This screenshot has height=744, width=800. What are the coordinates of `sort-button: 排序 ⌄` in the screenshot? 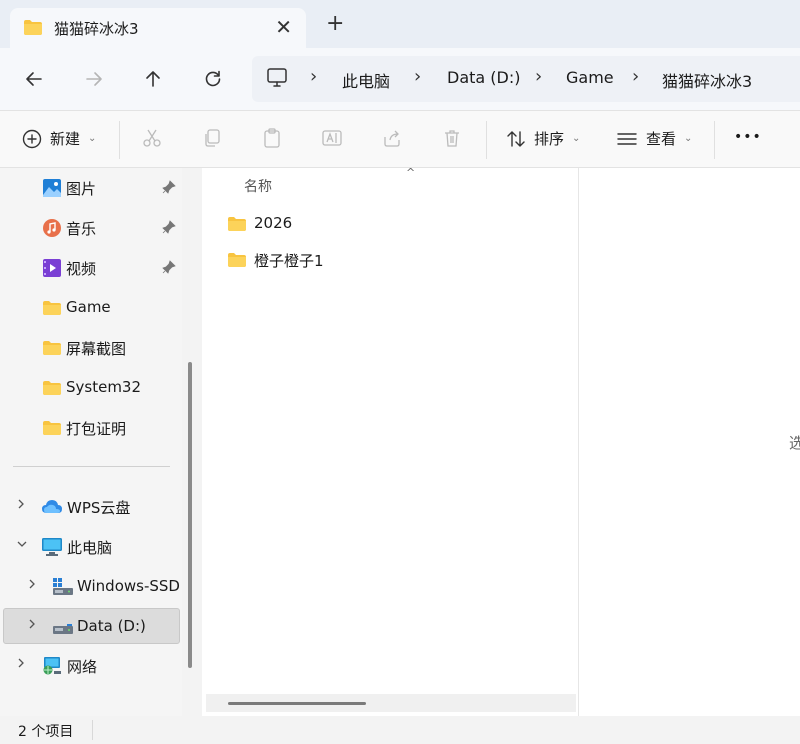 It's located at (543, 138).